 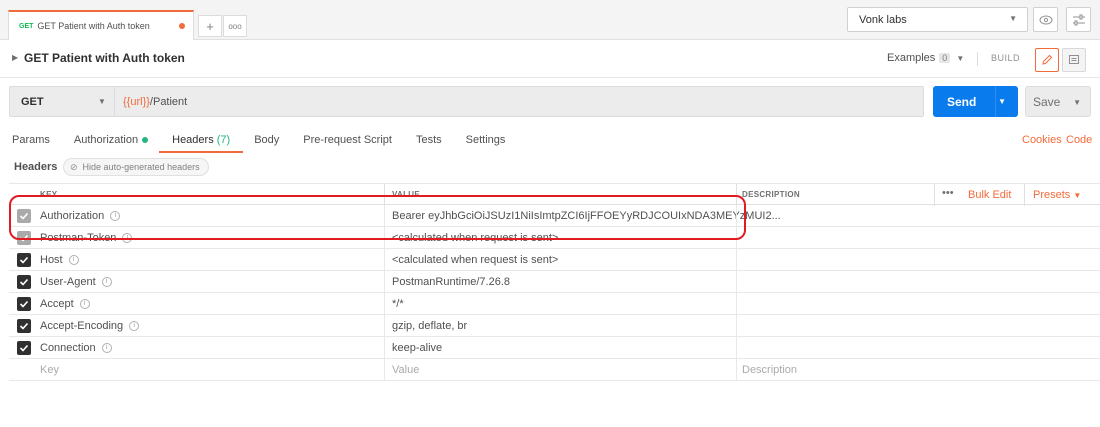 I want to click on table-row: Accept i */*, so click(x=554, y=304).